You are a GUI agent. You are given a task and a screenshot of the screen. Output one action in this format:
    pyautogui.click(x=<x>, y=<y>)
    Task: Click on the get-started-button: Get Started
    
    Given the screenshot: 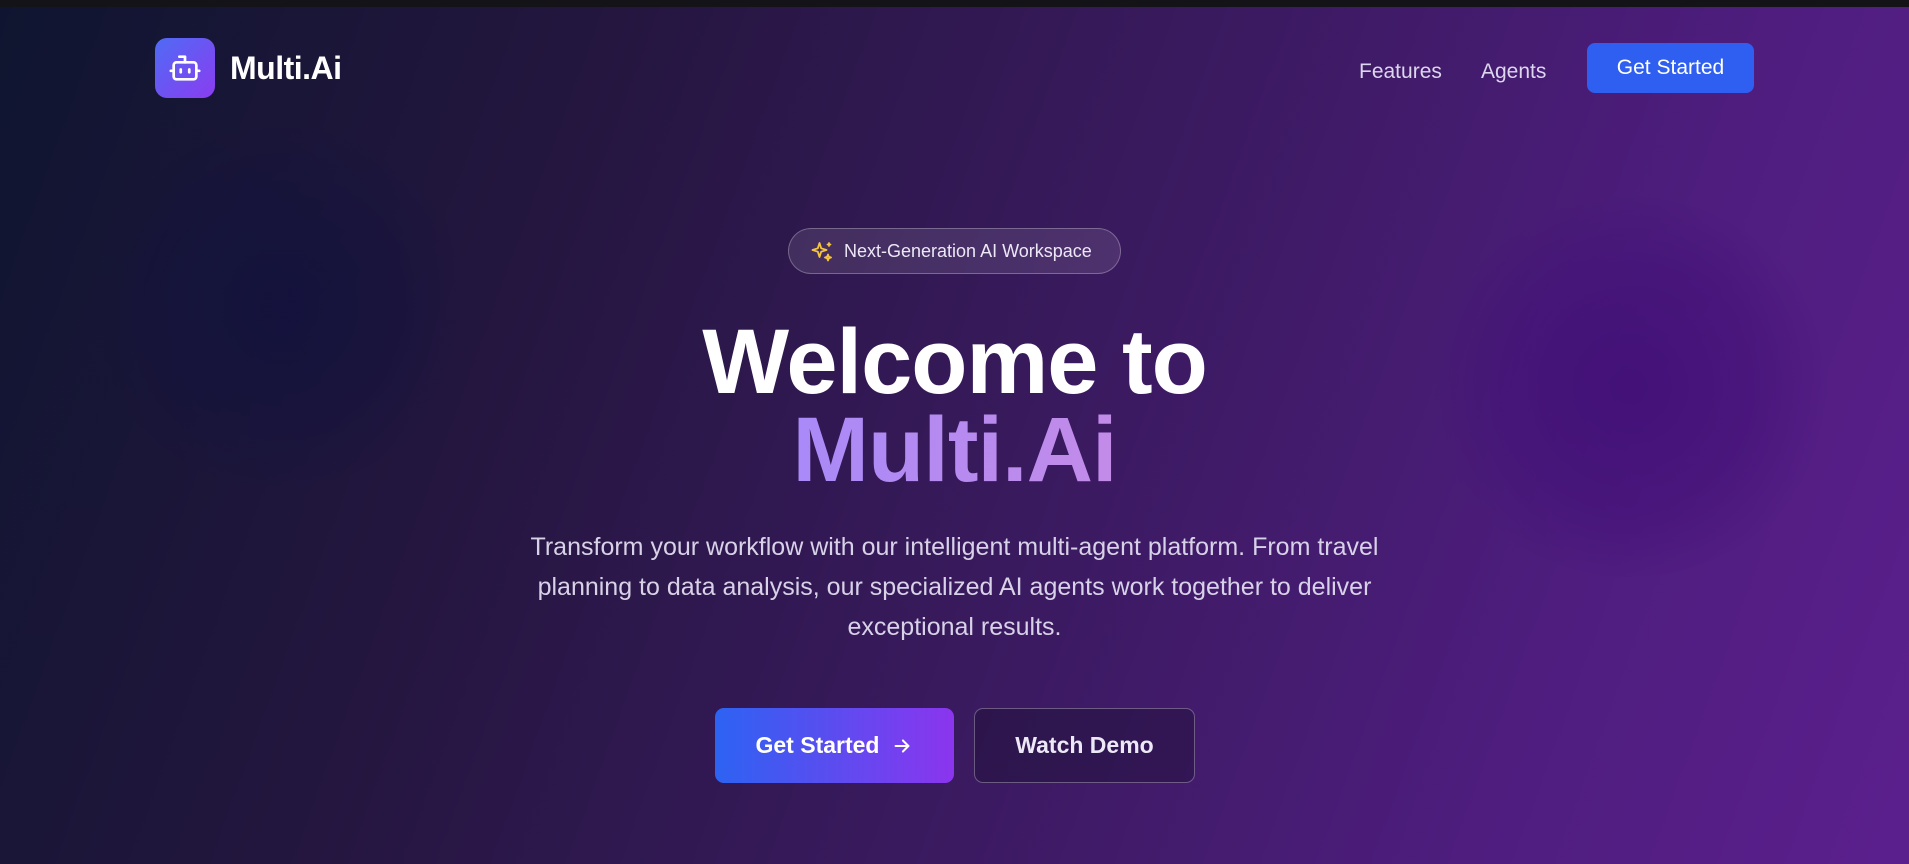 What is the action you would take?
    pyautogui.click(x=834, y=745)
    